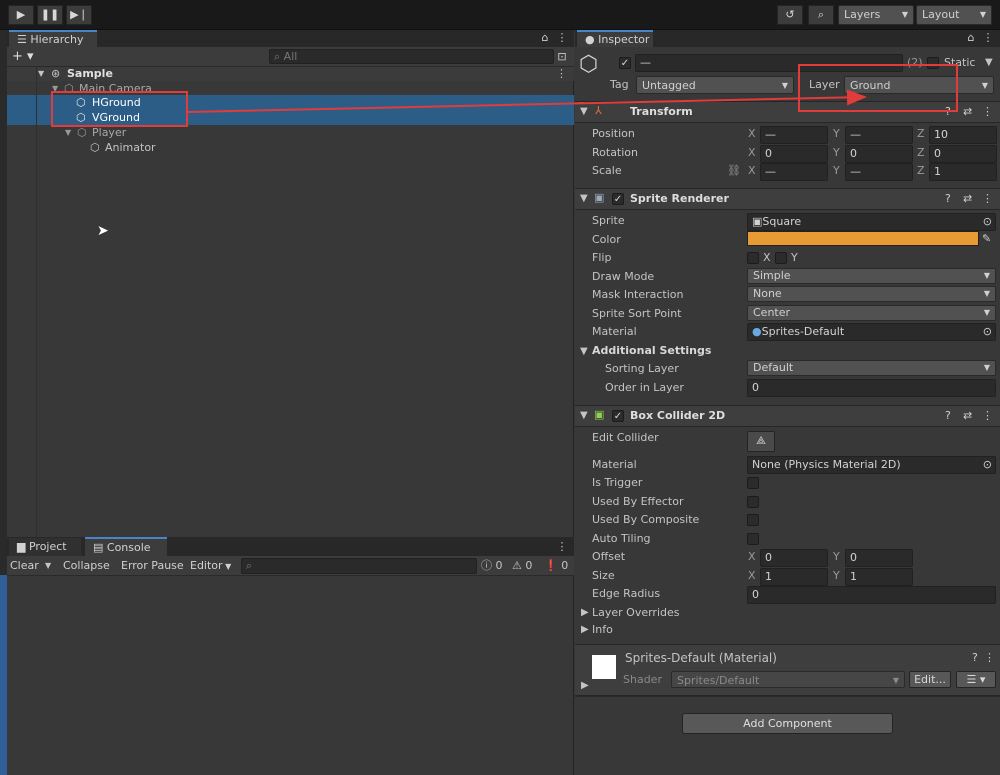 This screenshot has width=1000, height=775. I want to click on annotation-arrows, so click(527, 101).